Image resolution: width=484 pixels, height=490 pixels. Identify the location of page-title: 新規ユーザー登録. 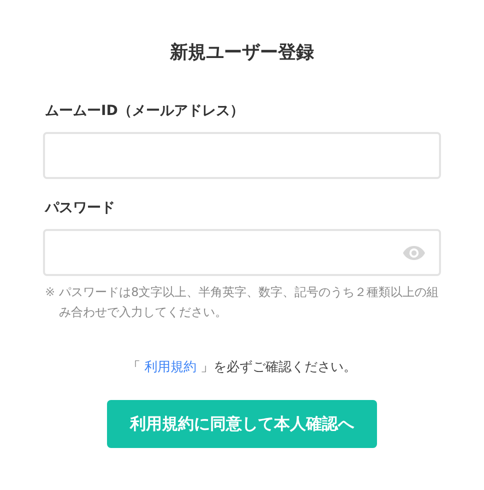
(241, 52).